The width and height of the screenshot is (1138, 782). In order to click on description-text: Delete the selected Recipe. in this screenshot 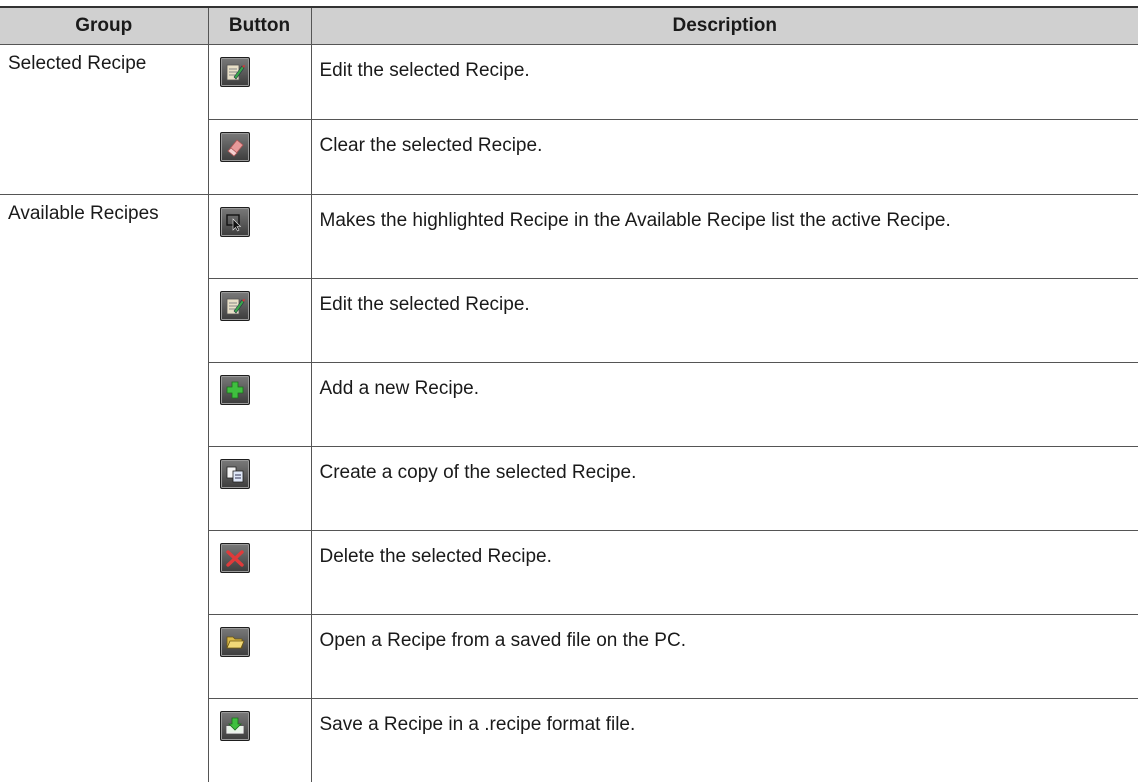, I will do `click(724, 573)`.